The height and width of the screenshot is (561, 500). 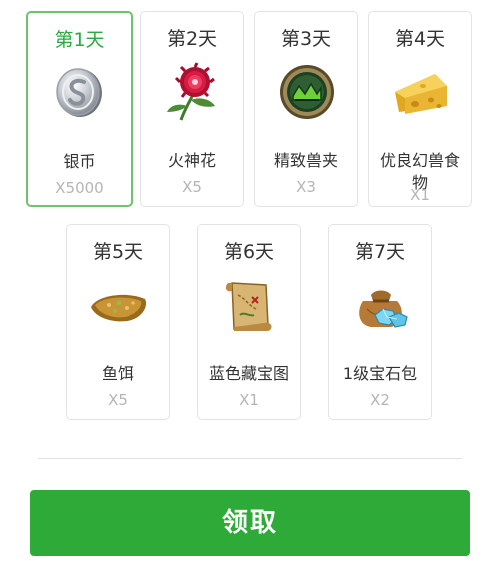 What do you see at coordinates (79, 40) in the screenshot?
I see `reward-day-label: 第1天` at bounding box center [79, 40].